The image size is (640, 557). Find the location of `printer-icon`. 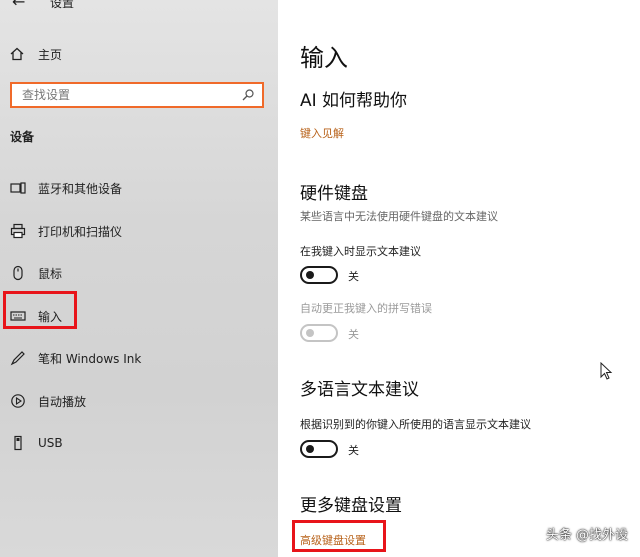

printer-icon is located at coordinates (18, 231).